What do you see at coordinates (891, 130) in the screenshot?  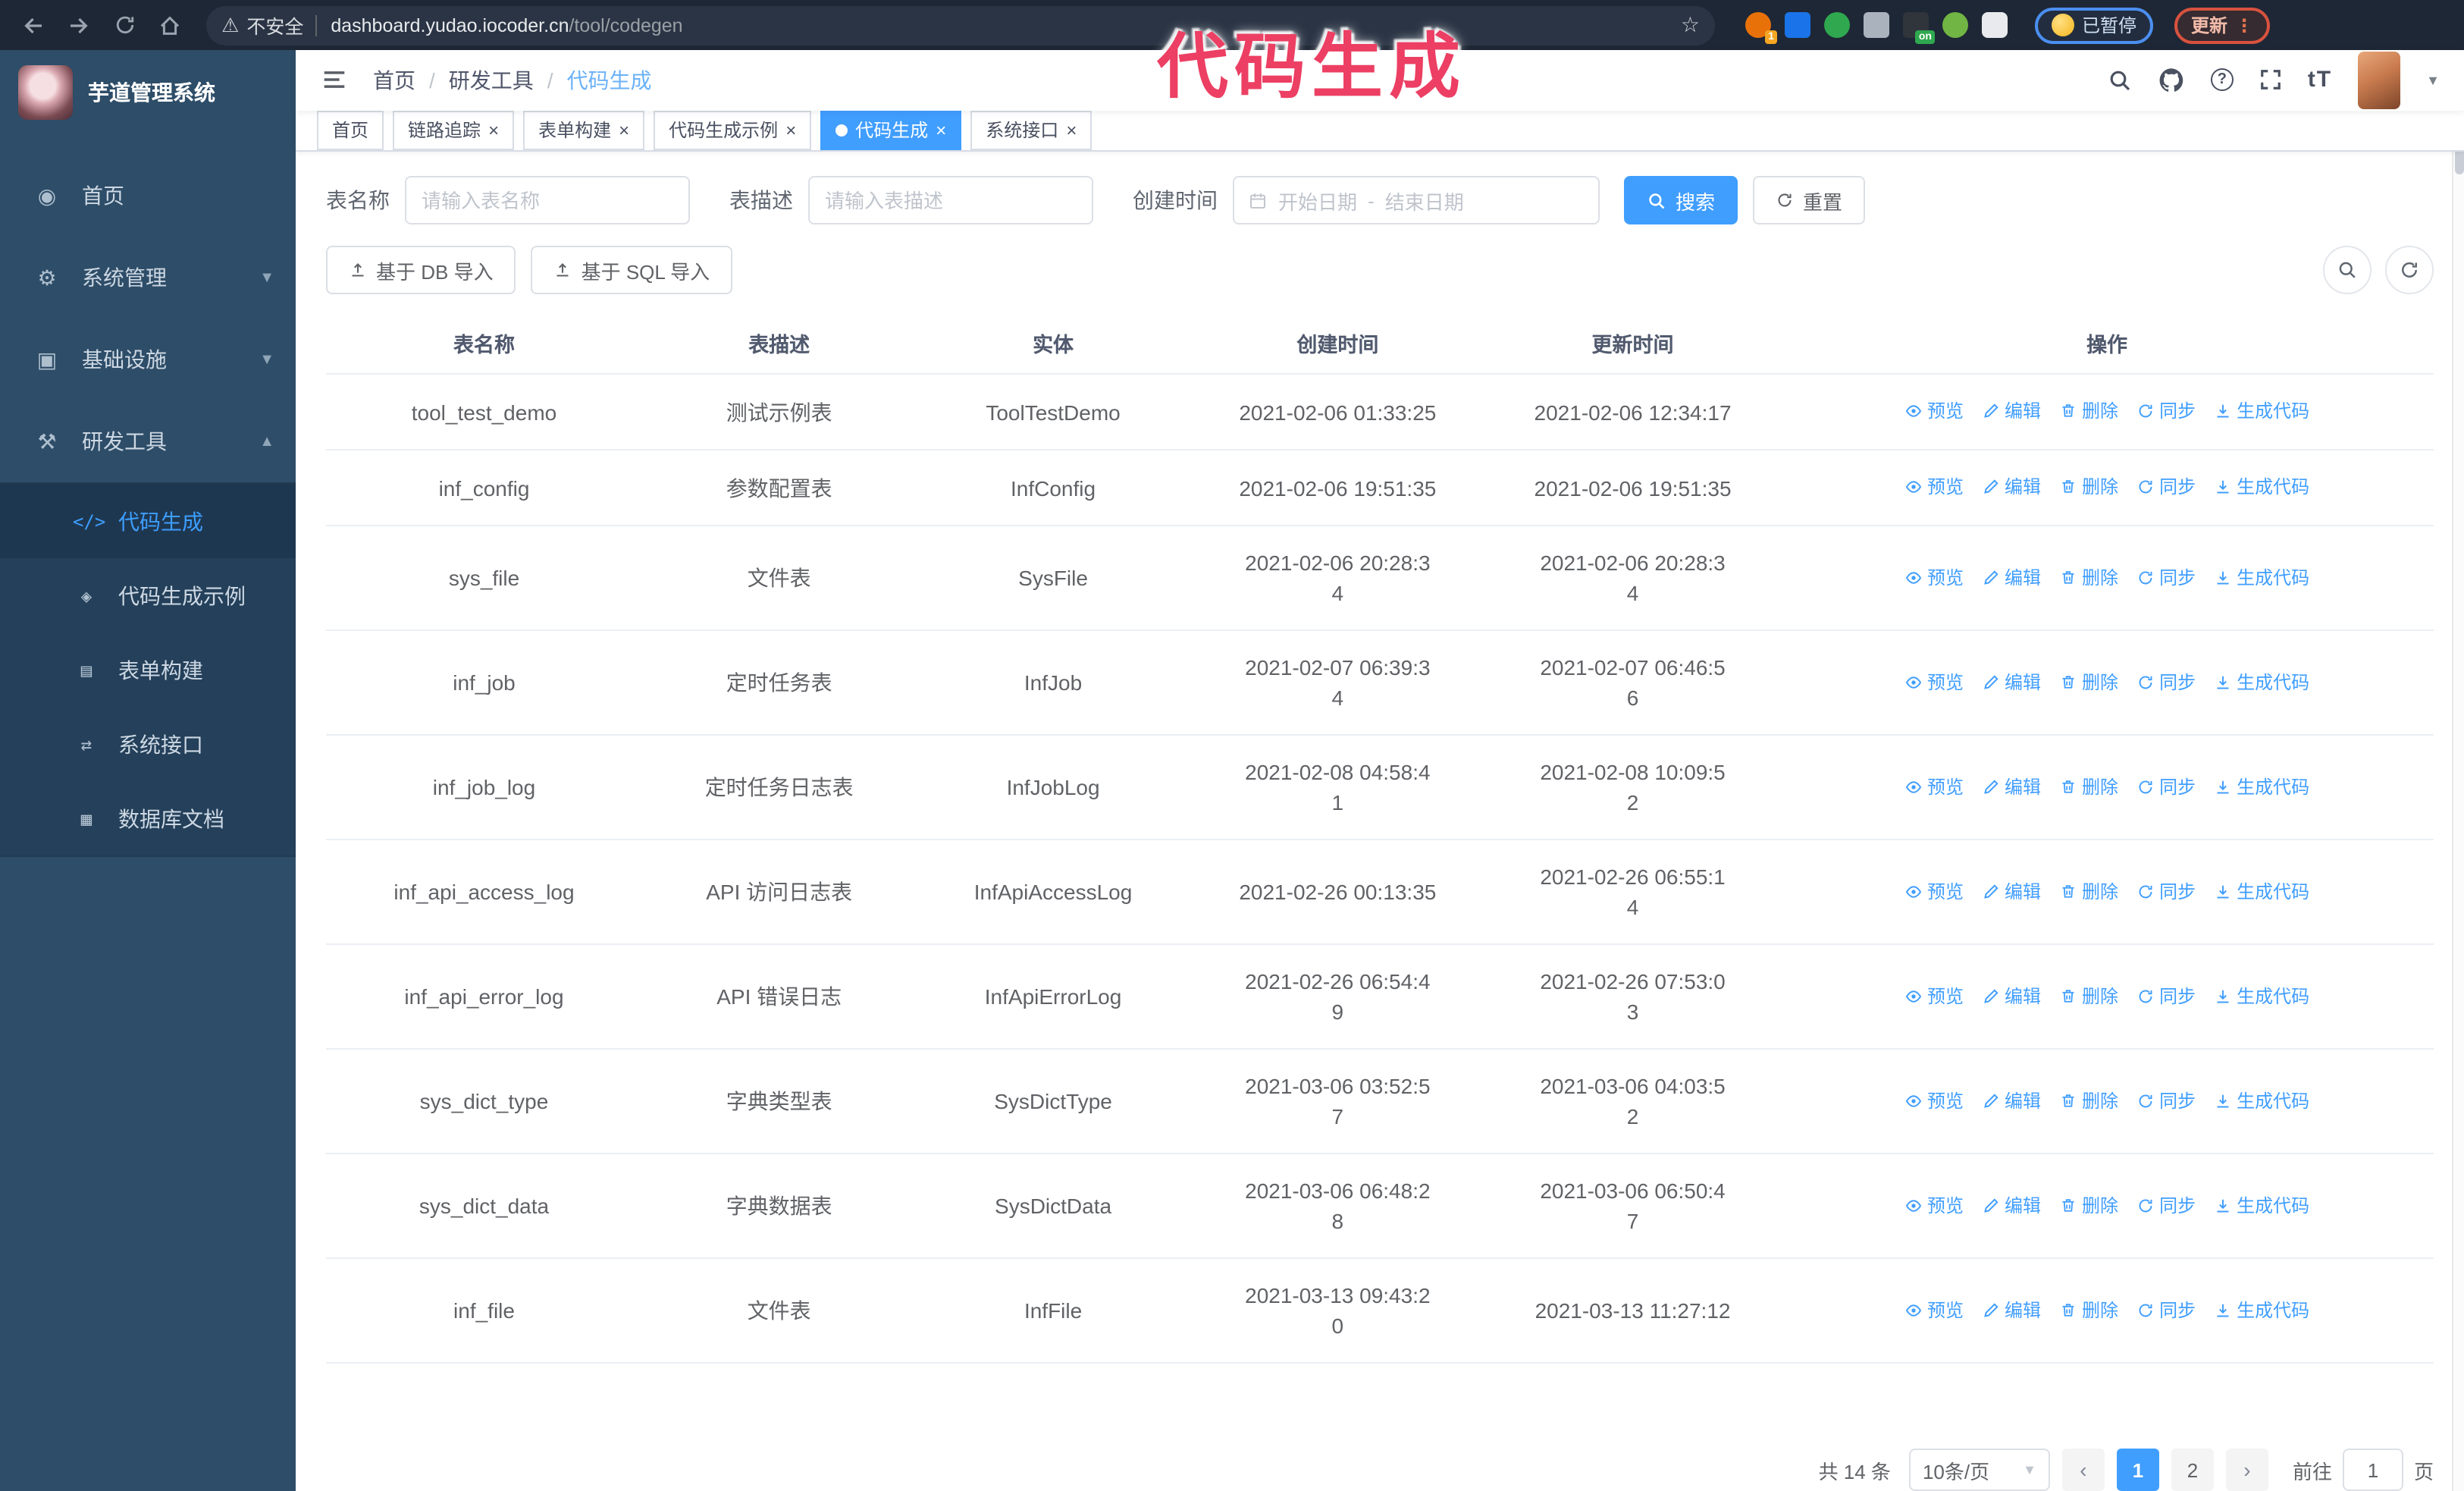 I see `tab-代码生成: 代码生成 ×` at bounding box center [891, 130].